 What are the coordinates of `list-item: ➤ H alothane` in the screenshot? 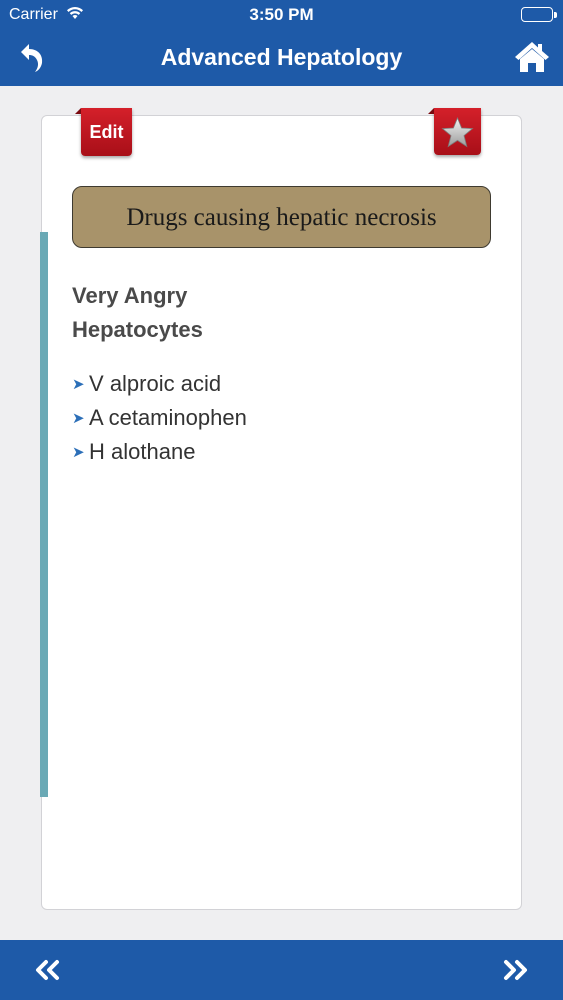 It's located at (159, 452).